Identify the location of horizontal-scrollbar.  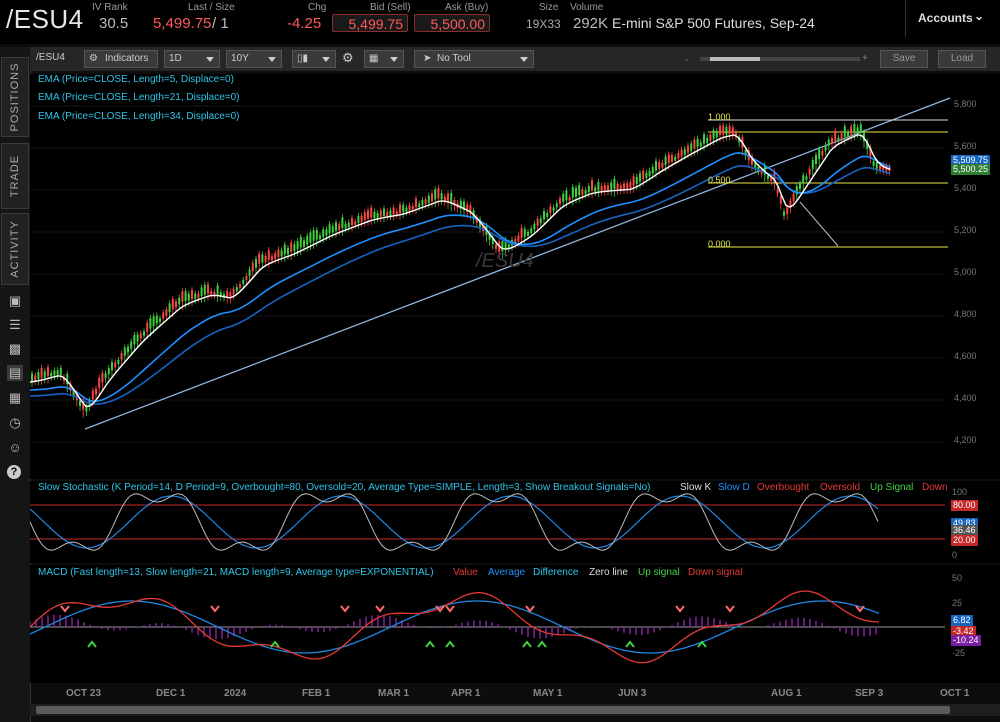
(515, 710).